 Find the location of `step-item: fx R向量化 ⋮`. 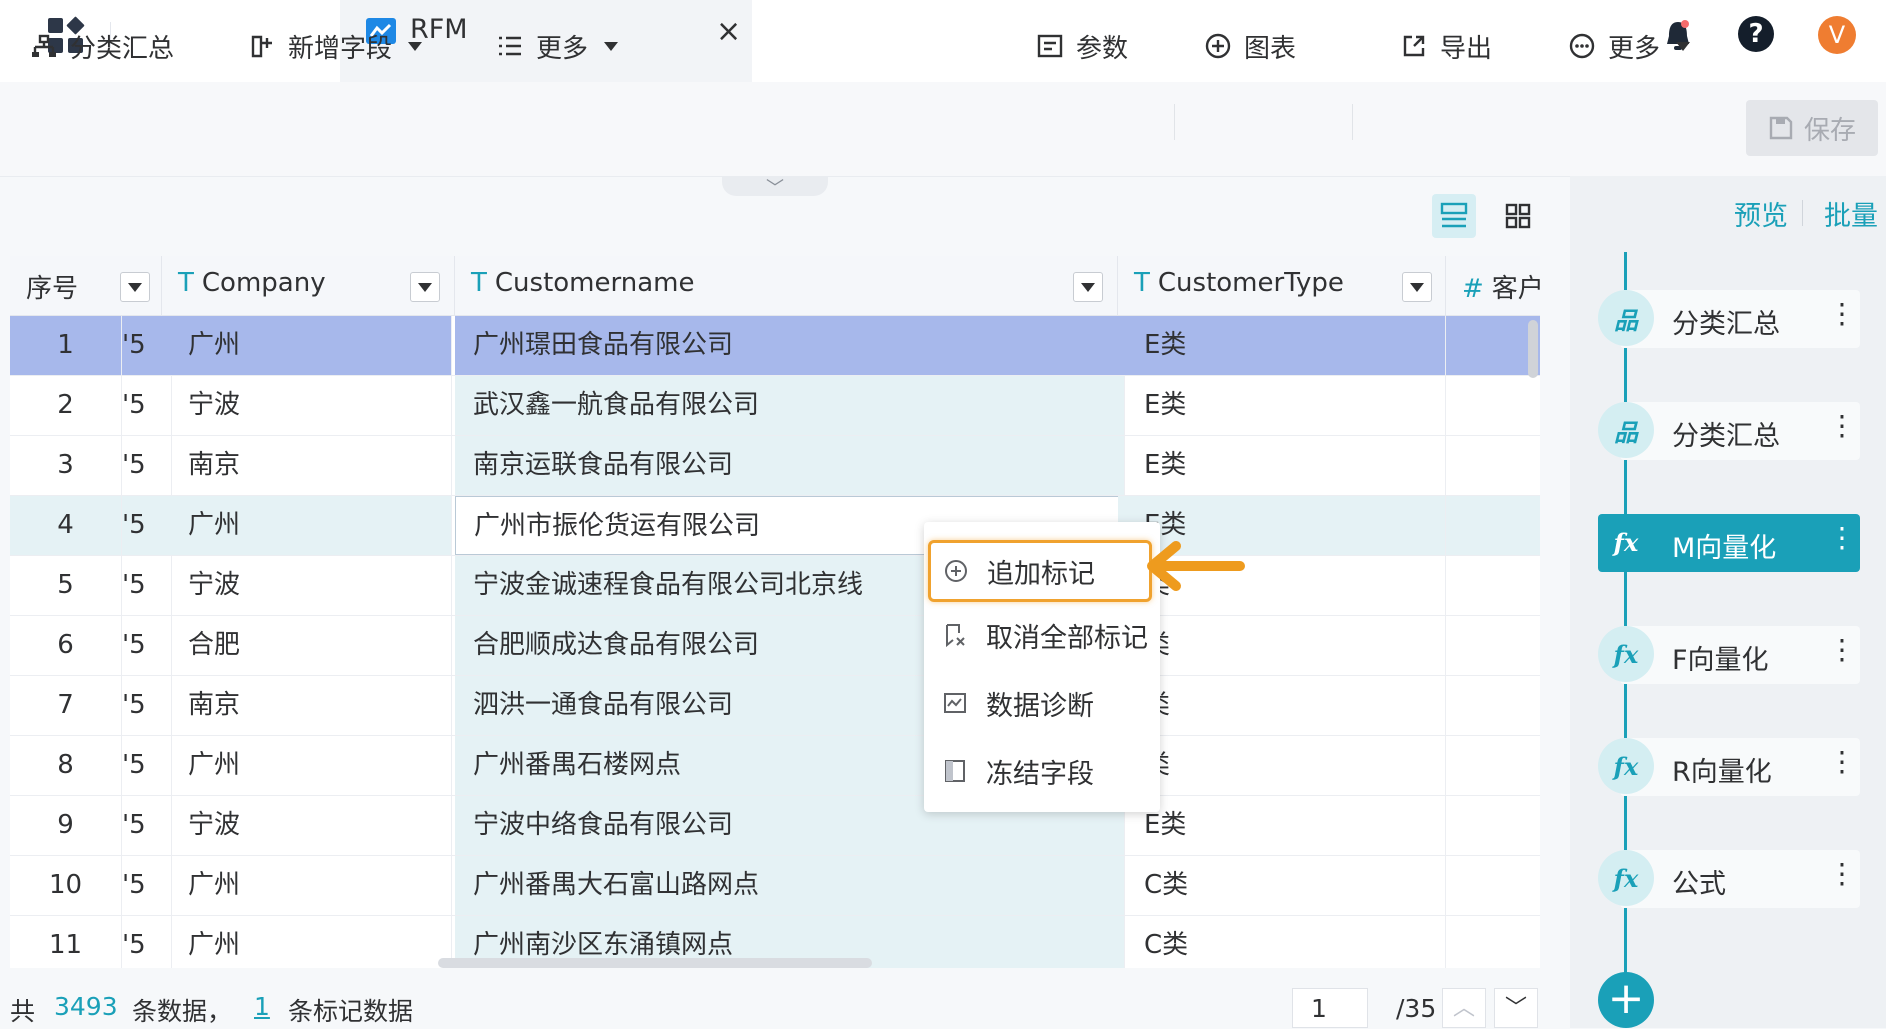

step-item: fx R向量化 ⋮ is located at coordinates (1729, 767).